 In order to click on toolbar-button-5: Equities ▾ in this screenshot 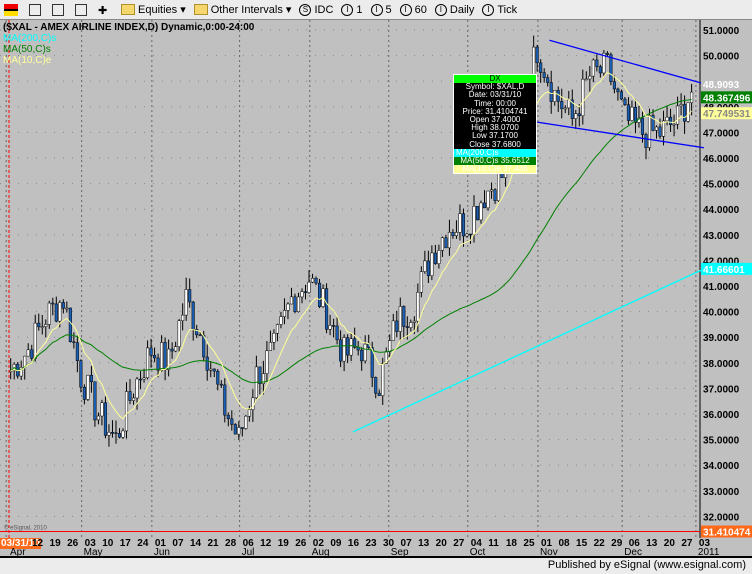, I will do `click(153, 9)`.